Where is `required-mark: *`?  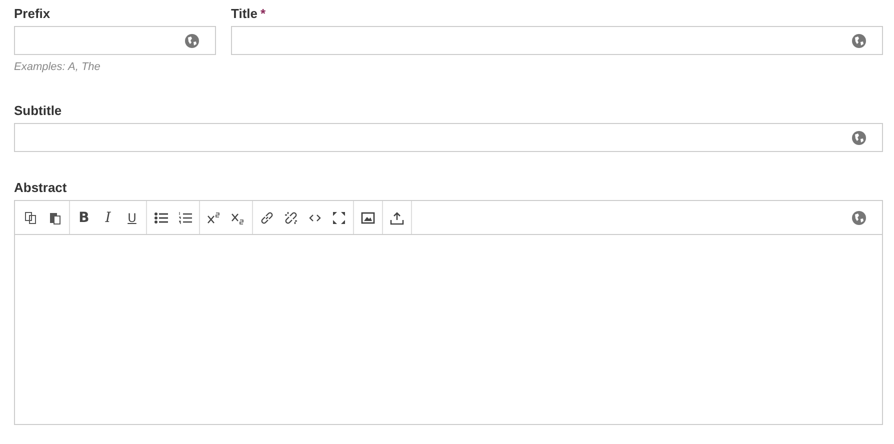
required-mark: * is located at coordinates (263, 13).